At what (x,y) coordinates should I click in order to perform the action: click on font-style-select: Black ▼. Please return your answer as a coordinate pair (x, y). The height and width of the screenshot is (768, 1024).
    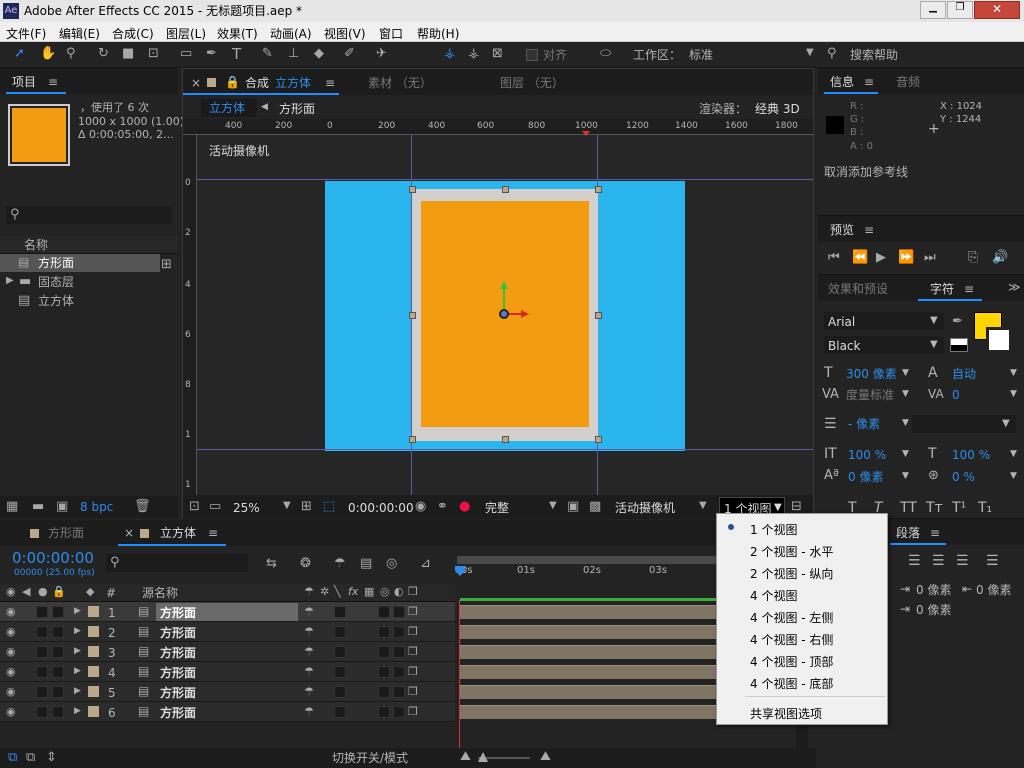
    Looking at the image, I should click on (884, 345).